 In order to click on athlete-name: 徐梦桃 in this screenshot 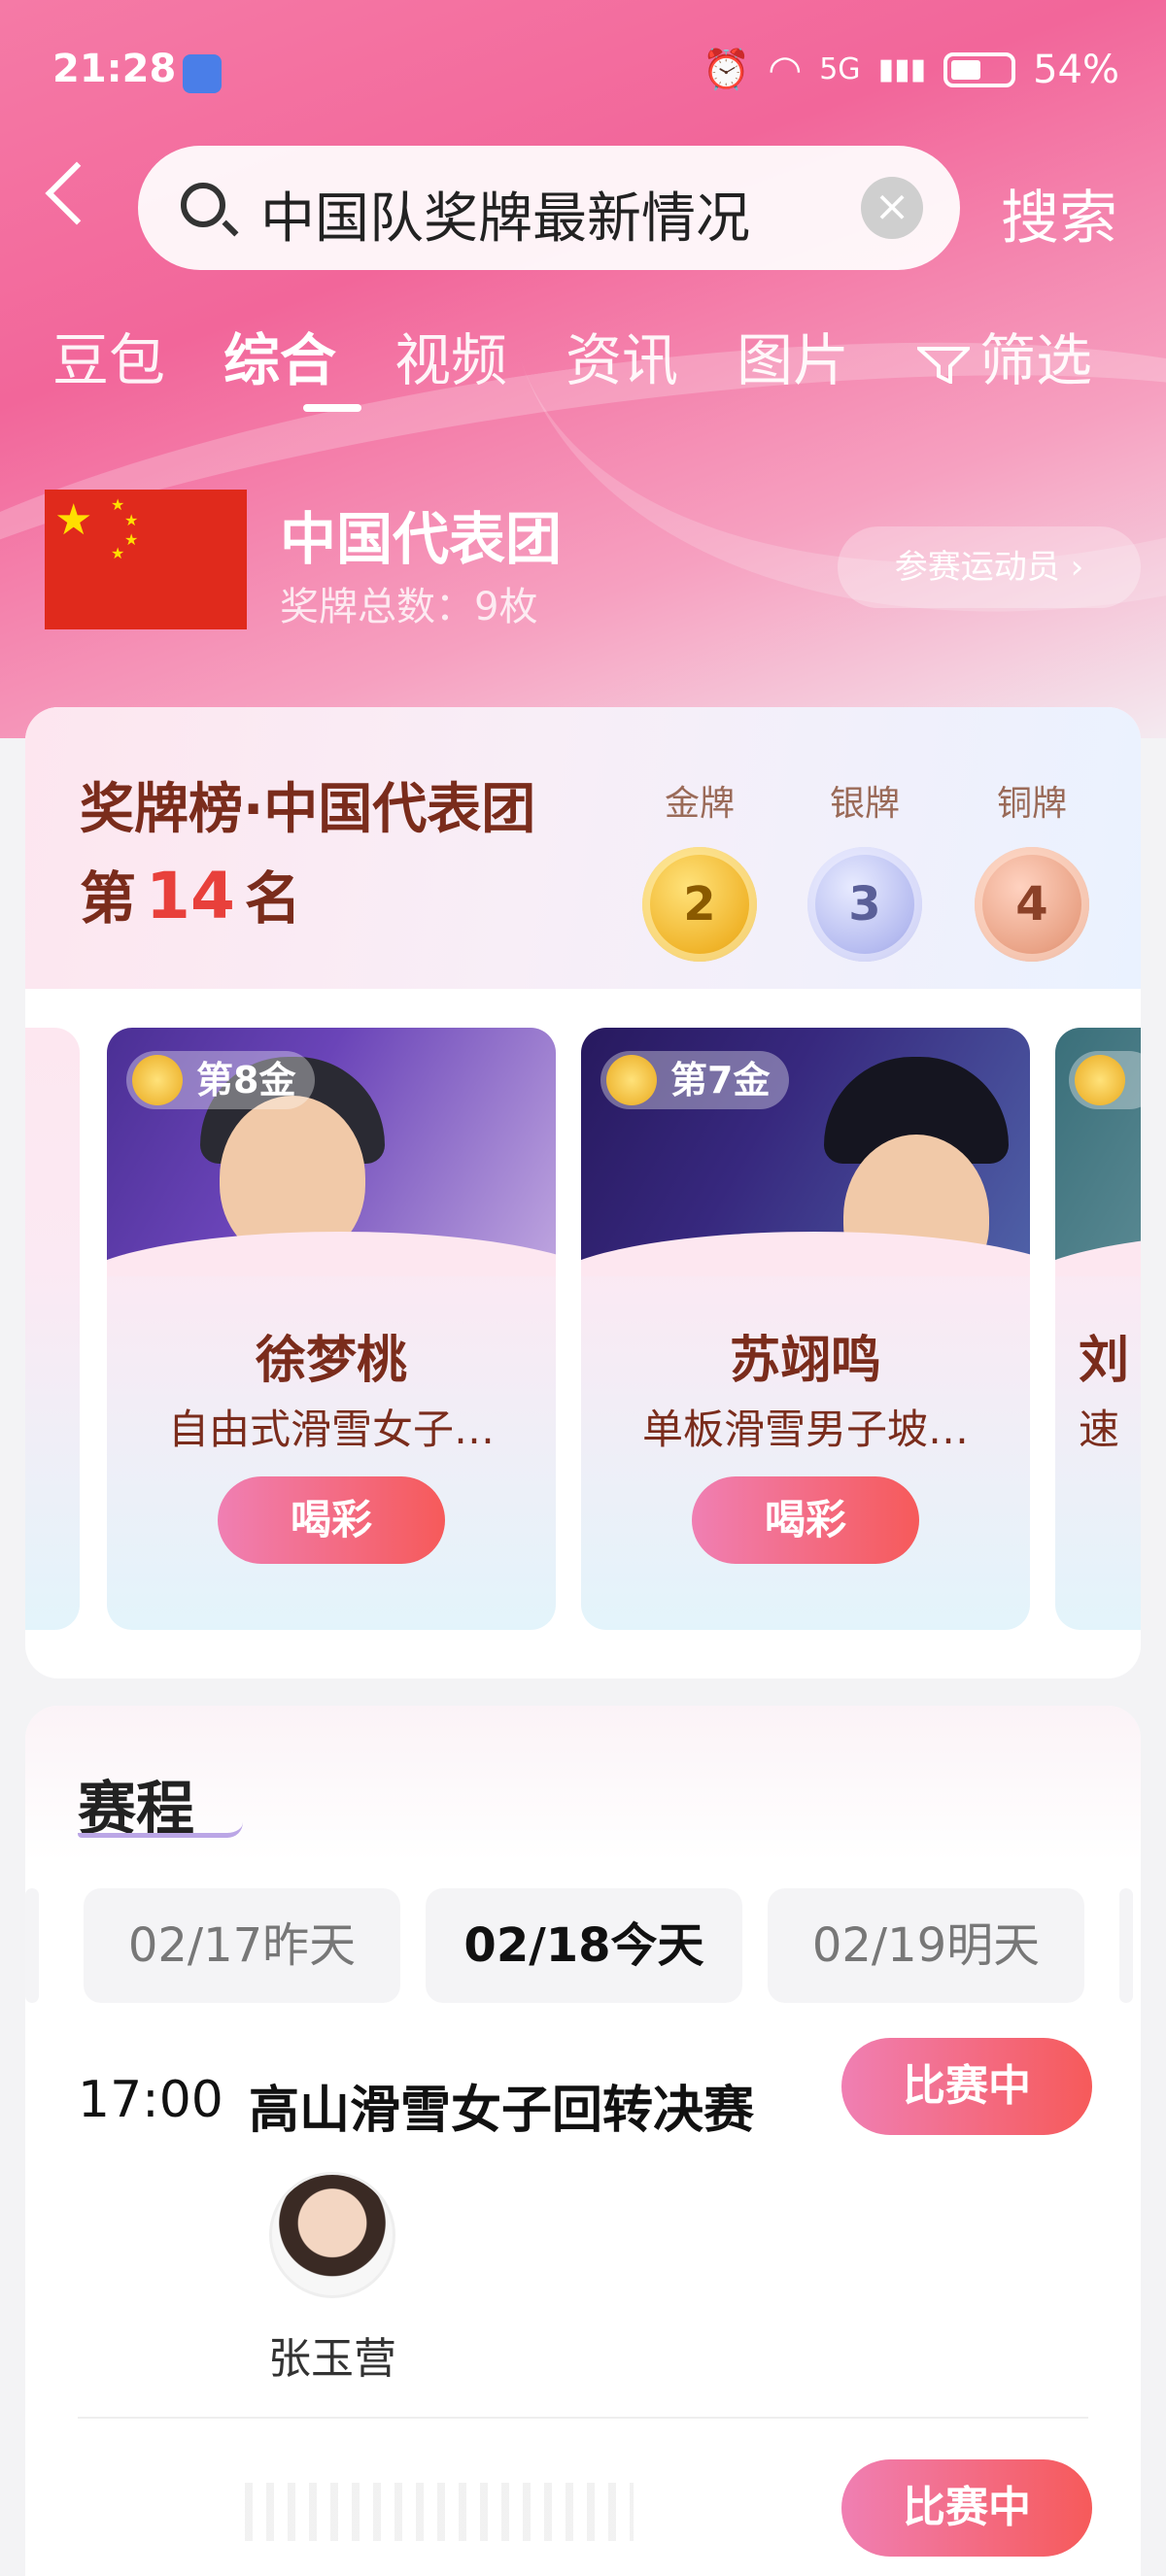, I will do `click(331, 1361)`.